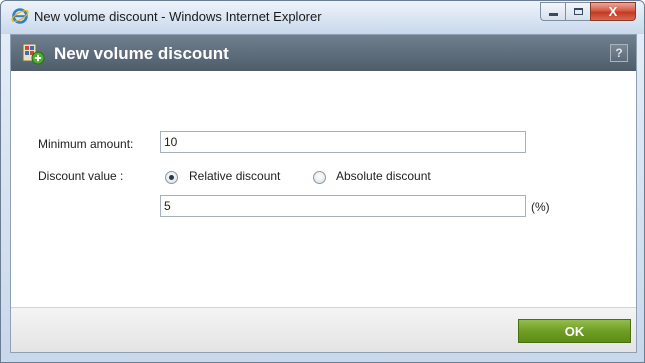 The image size is (645, 363). Describe the element at coordinates (141, 53) in the screenshot. I see `dialog-title: New volume discount` at that location.